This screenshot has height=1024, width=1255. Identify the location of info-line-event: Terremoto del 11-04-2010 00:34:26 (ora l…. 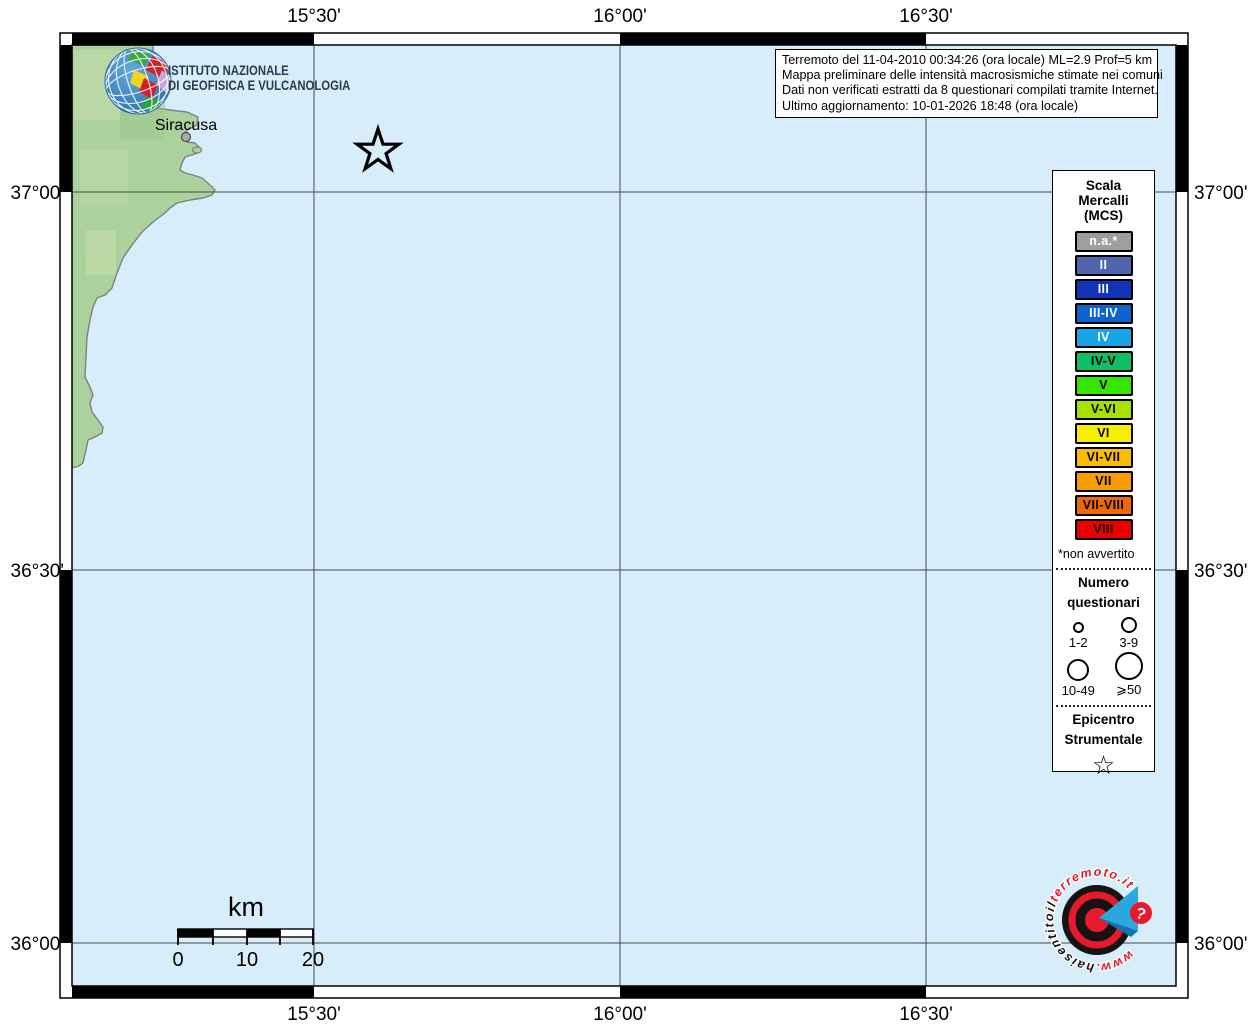
(967, 60).